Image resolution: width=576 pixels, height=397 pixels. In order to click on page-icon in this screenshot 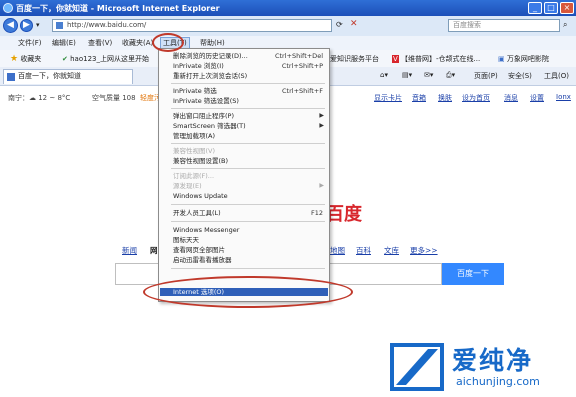, I will do `click(59, 25)`.